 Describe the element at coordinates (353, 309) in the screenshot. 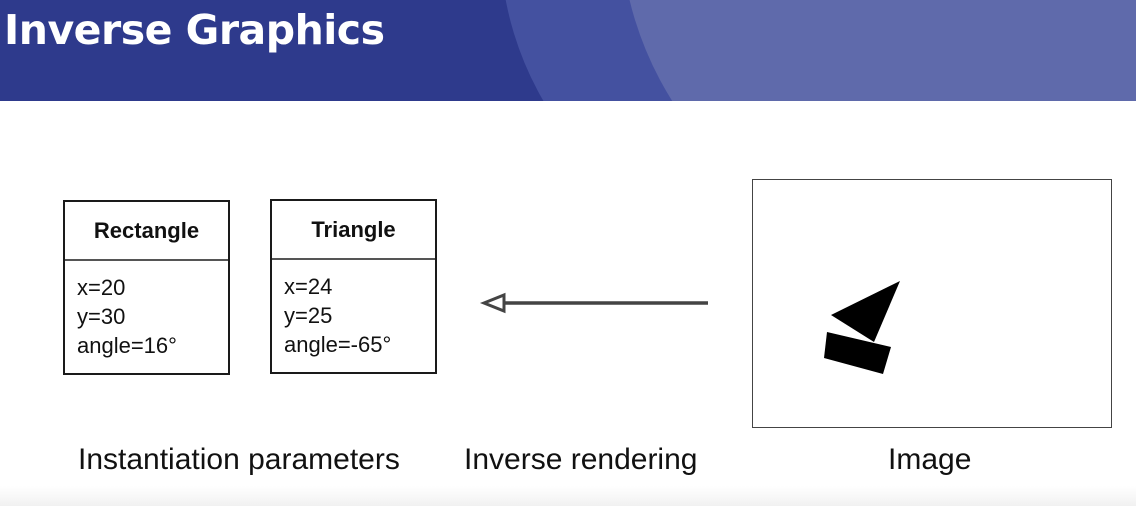

I see `box-params: x=24 y=25 angle=-65°` at that location.